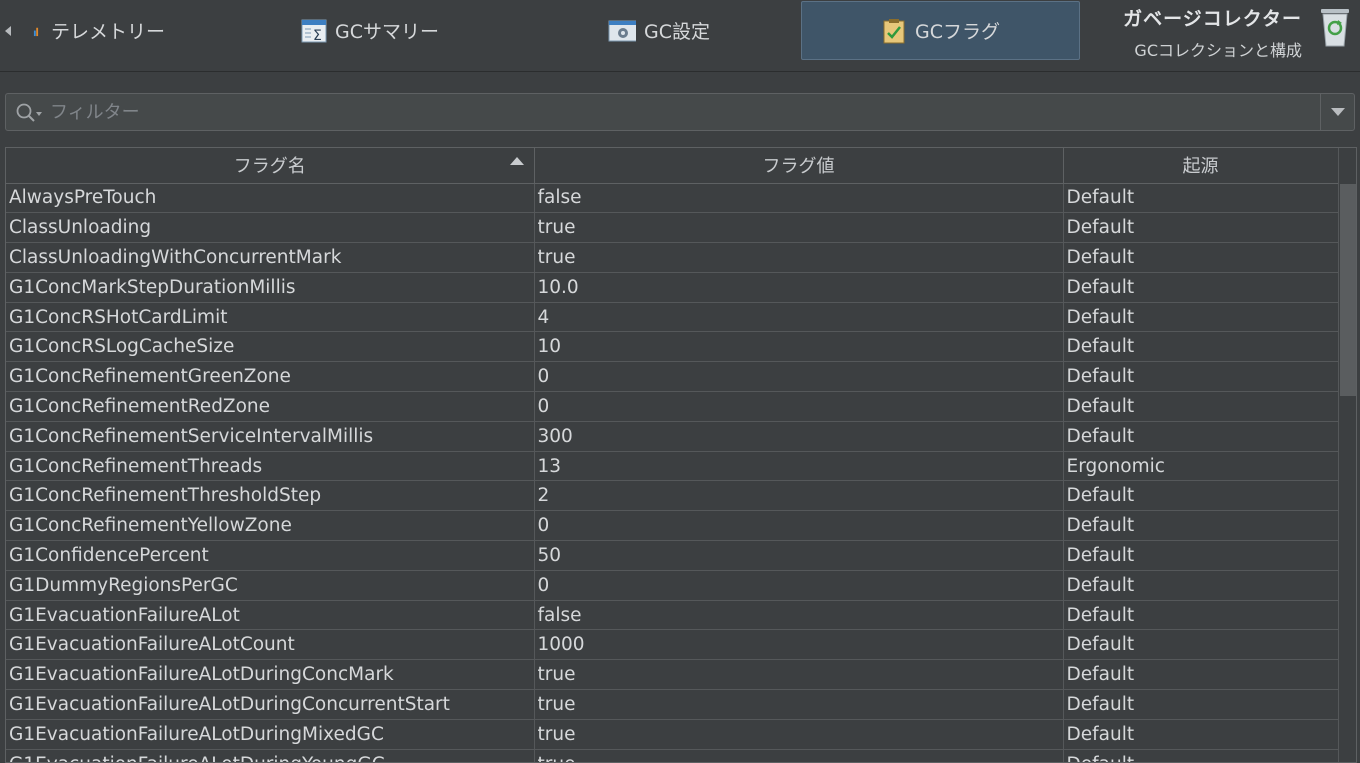 This screenshot has width=1360, height=763. I want to click on cell-flag-value: 4, so click(799, 317).